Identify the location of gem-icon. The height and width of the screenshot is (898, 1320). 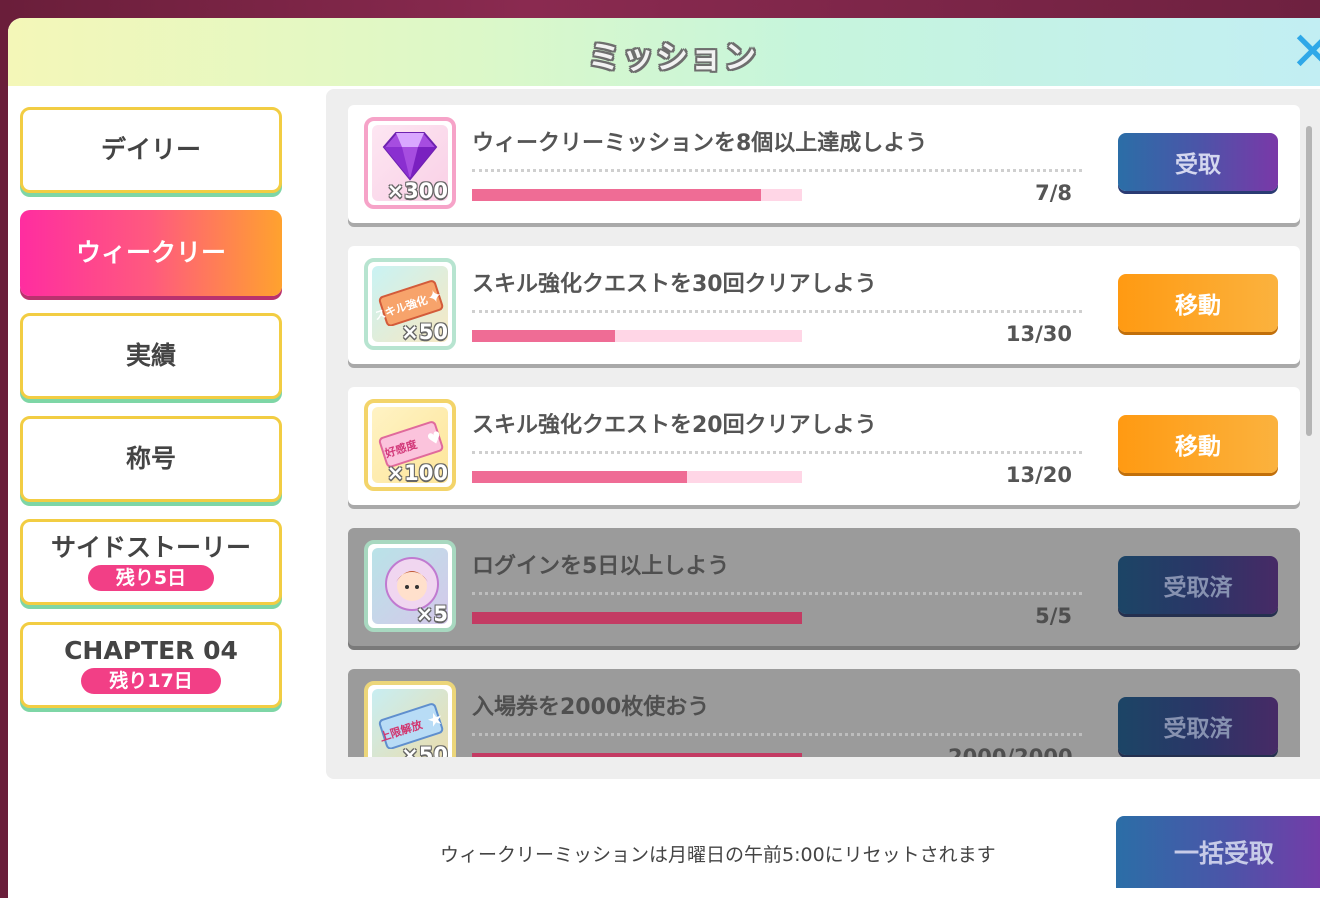
(410, 156).